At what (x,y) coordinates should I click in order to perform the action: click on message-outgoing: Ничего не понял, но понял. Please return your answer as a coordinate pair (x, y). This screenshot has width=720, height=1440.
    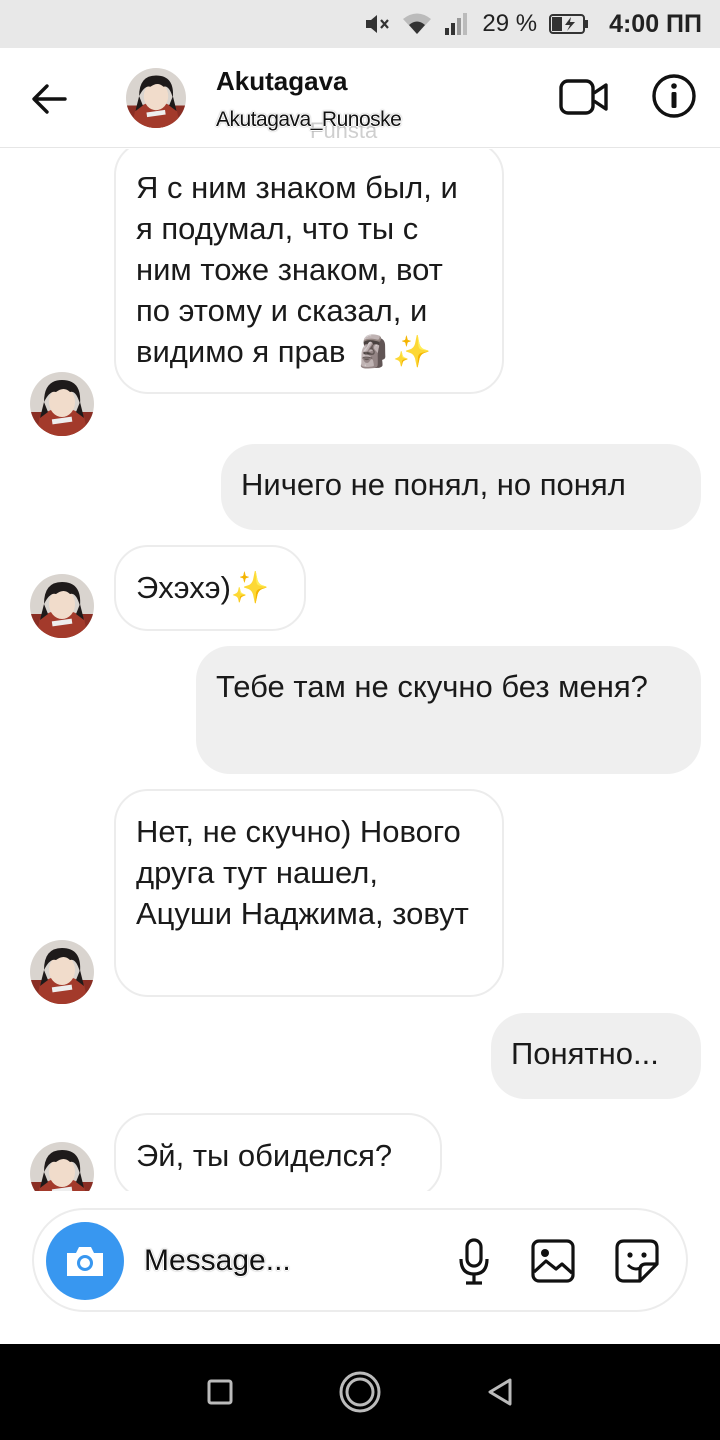
    Looking at the image, I should click on (461, 487).